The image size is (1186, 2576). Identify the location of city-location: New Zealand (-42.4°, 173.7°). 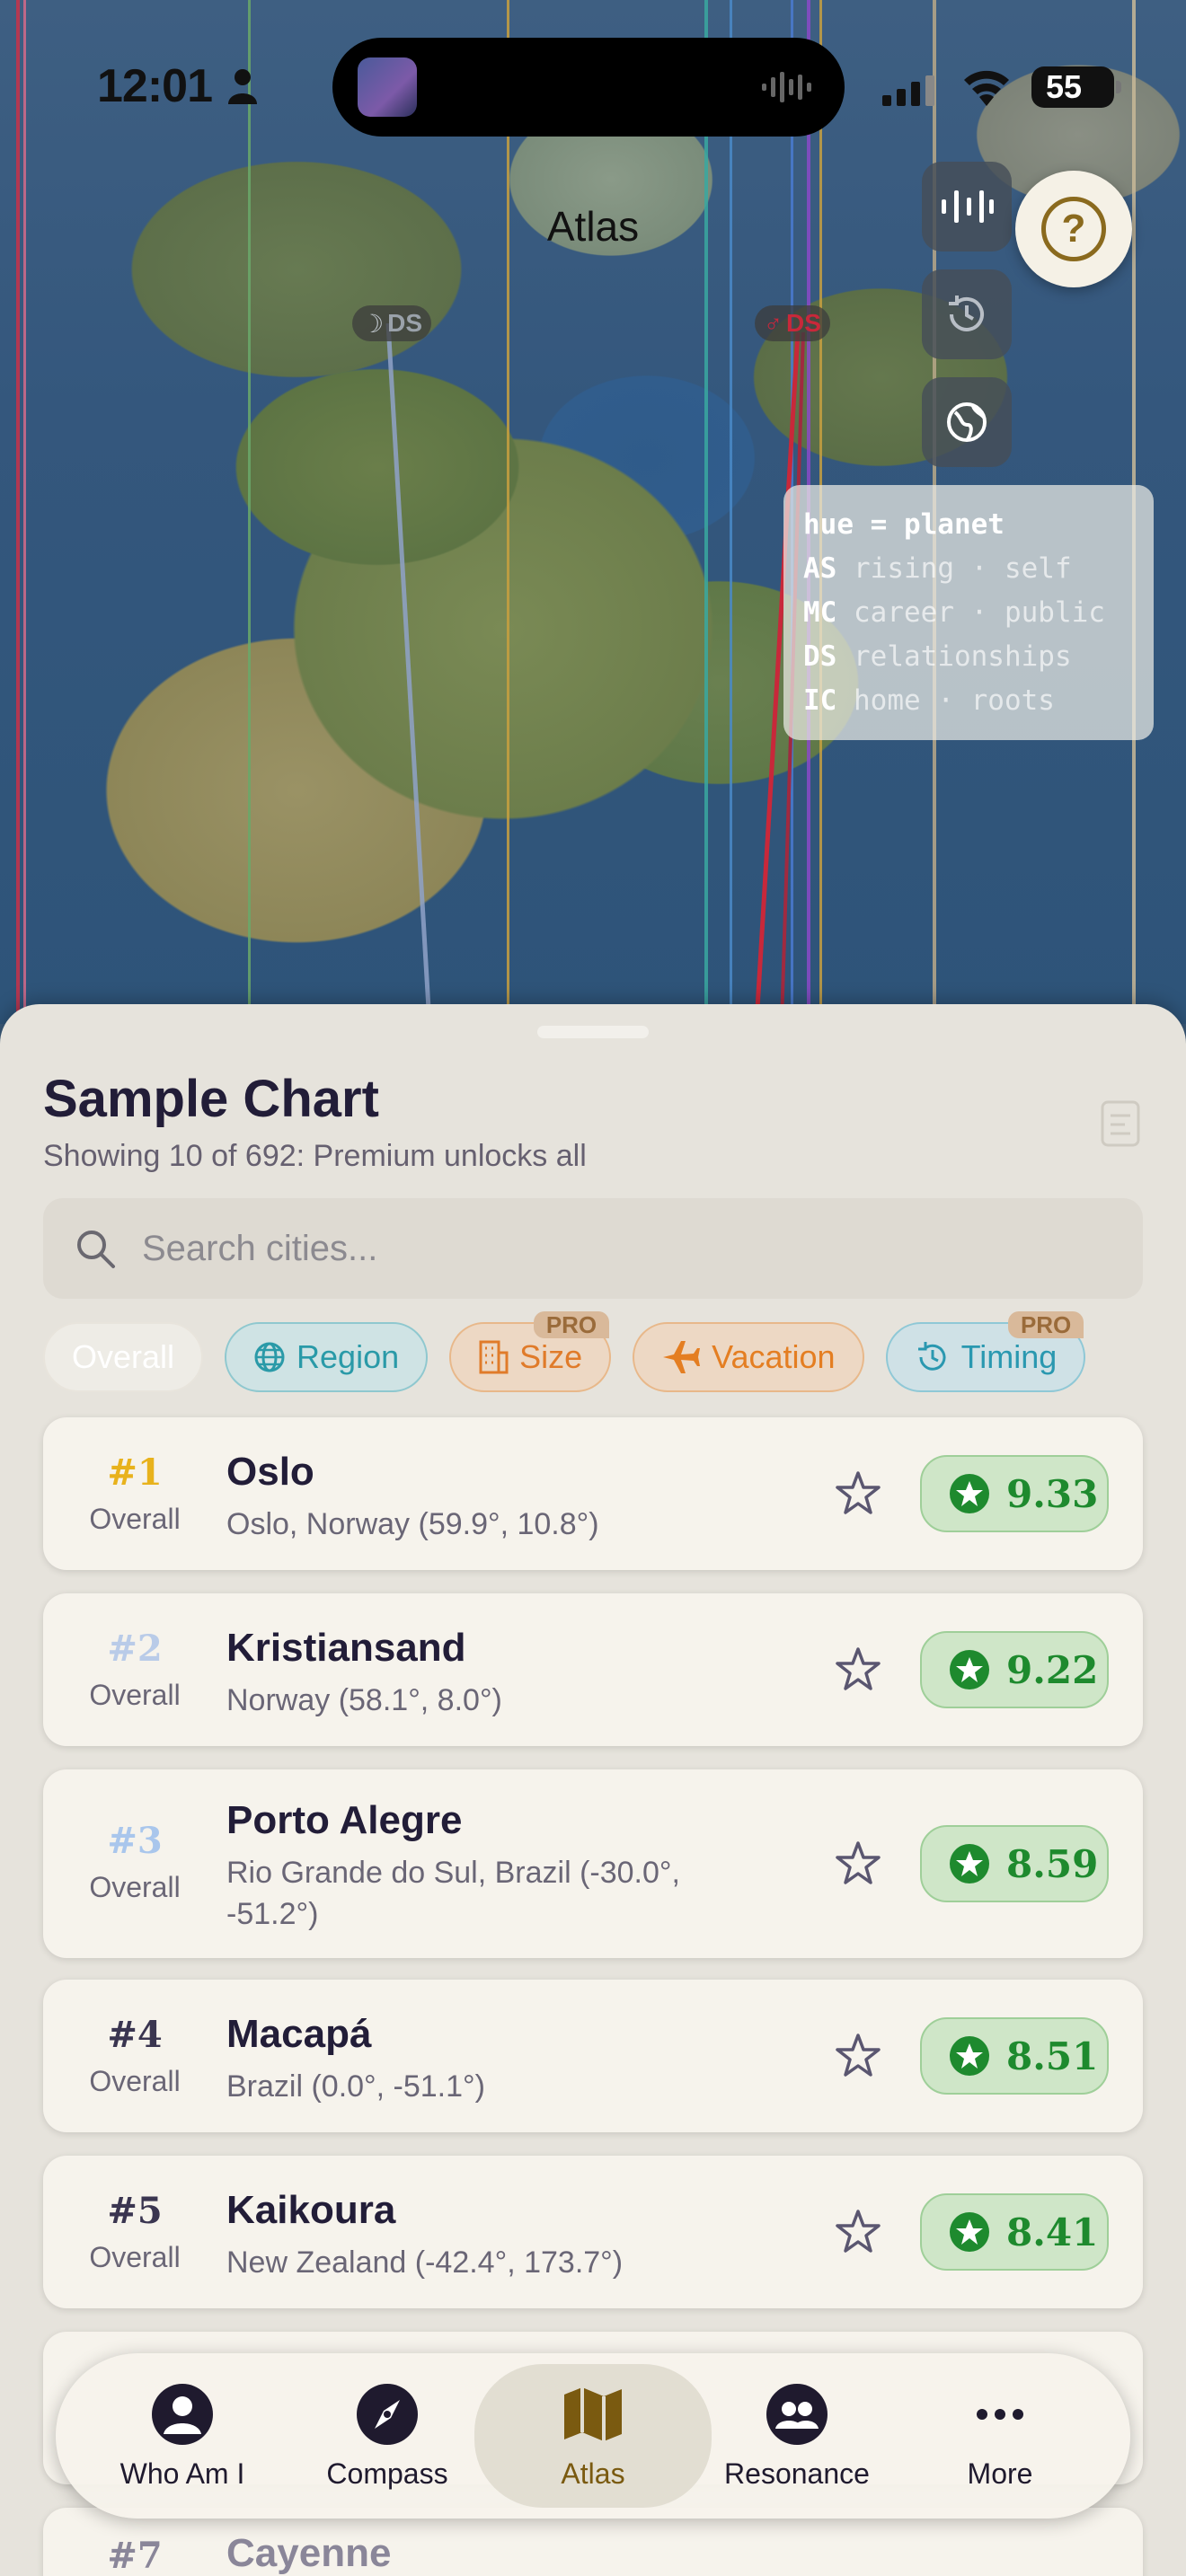
(425, 2262).